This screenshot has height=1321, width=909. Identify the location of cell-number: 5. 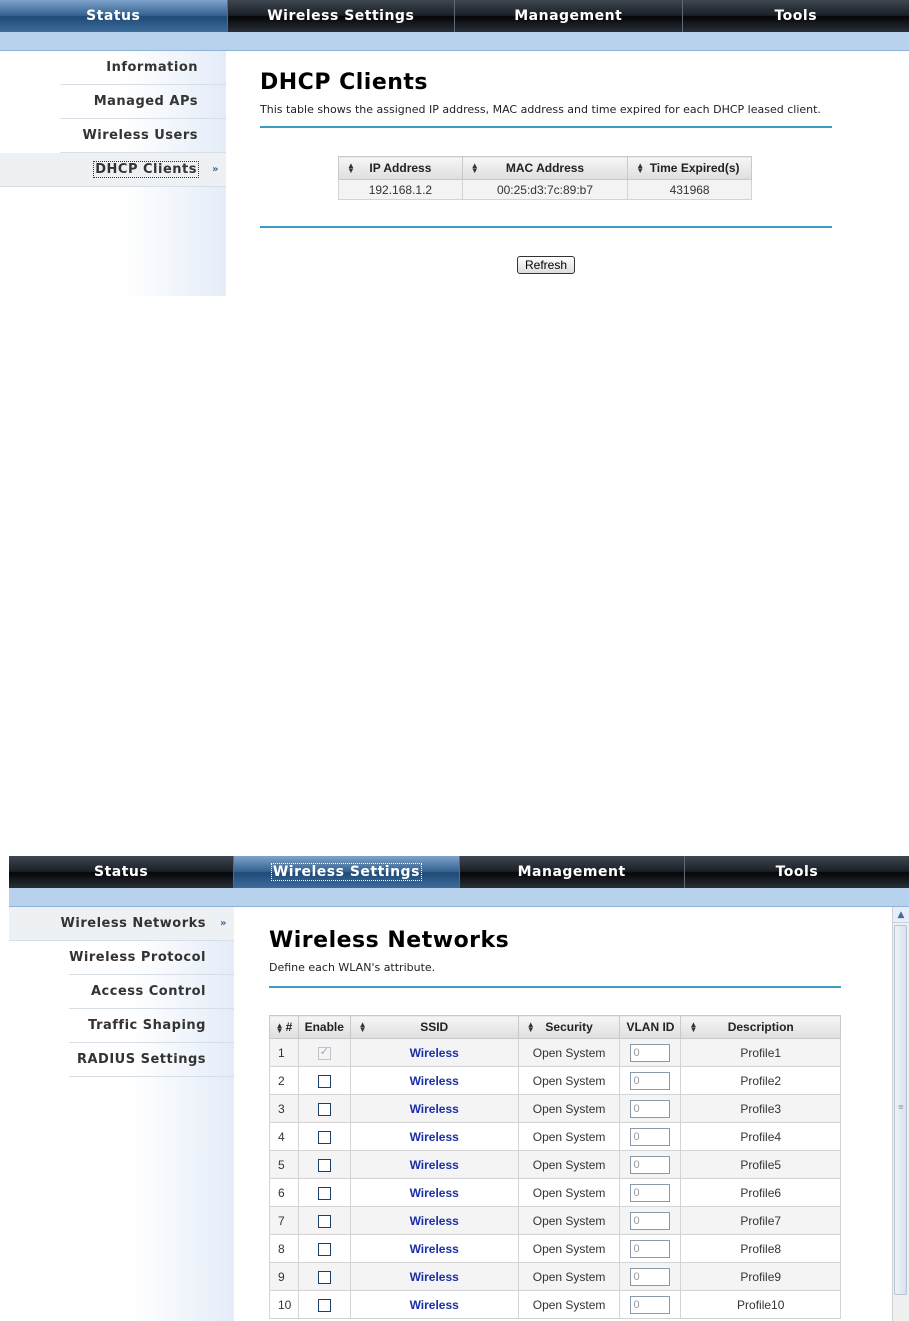
(284, 1164).